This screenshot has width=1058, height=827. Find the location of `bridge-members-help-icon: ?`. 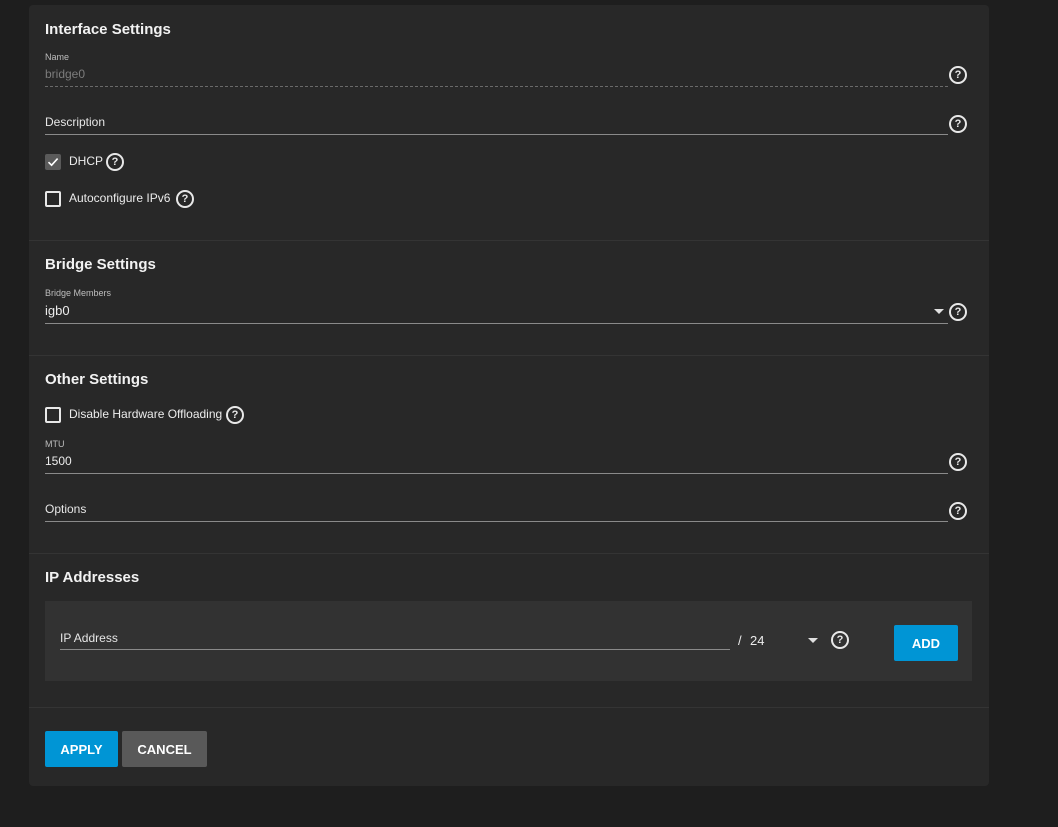

bridge-members-help-icon: ? is located at coordinates (958, 312).